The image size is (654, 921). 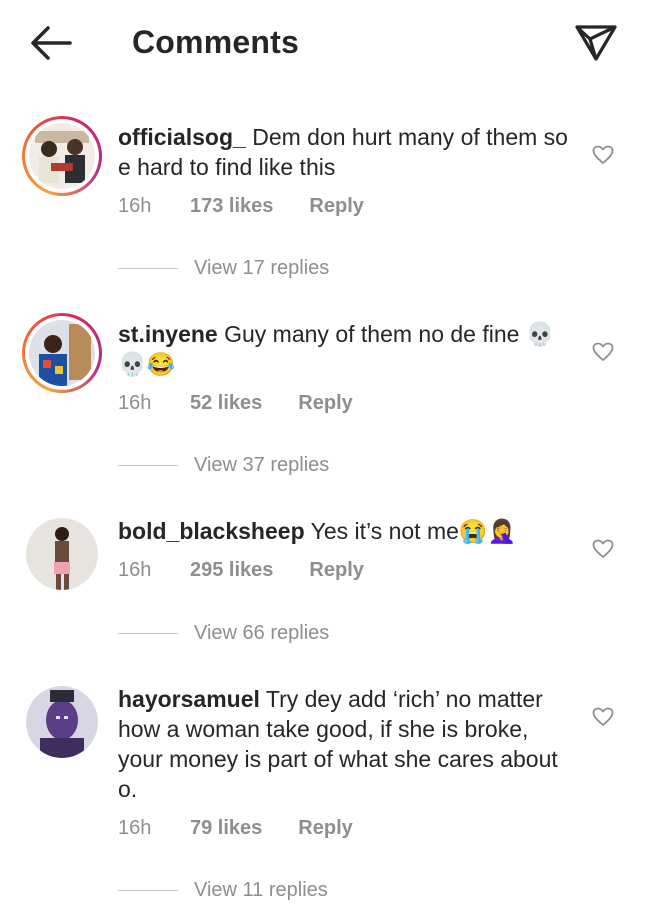 What do you see at coordinates (226, 828) in the screenshot?
I see `comment-likes: 79 likes` at bounding box center [226, 828].